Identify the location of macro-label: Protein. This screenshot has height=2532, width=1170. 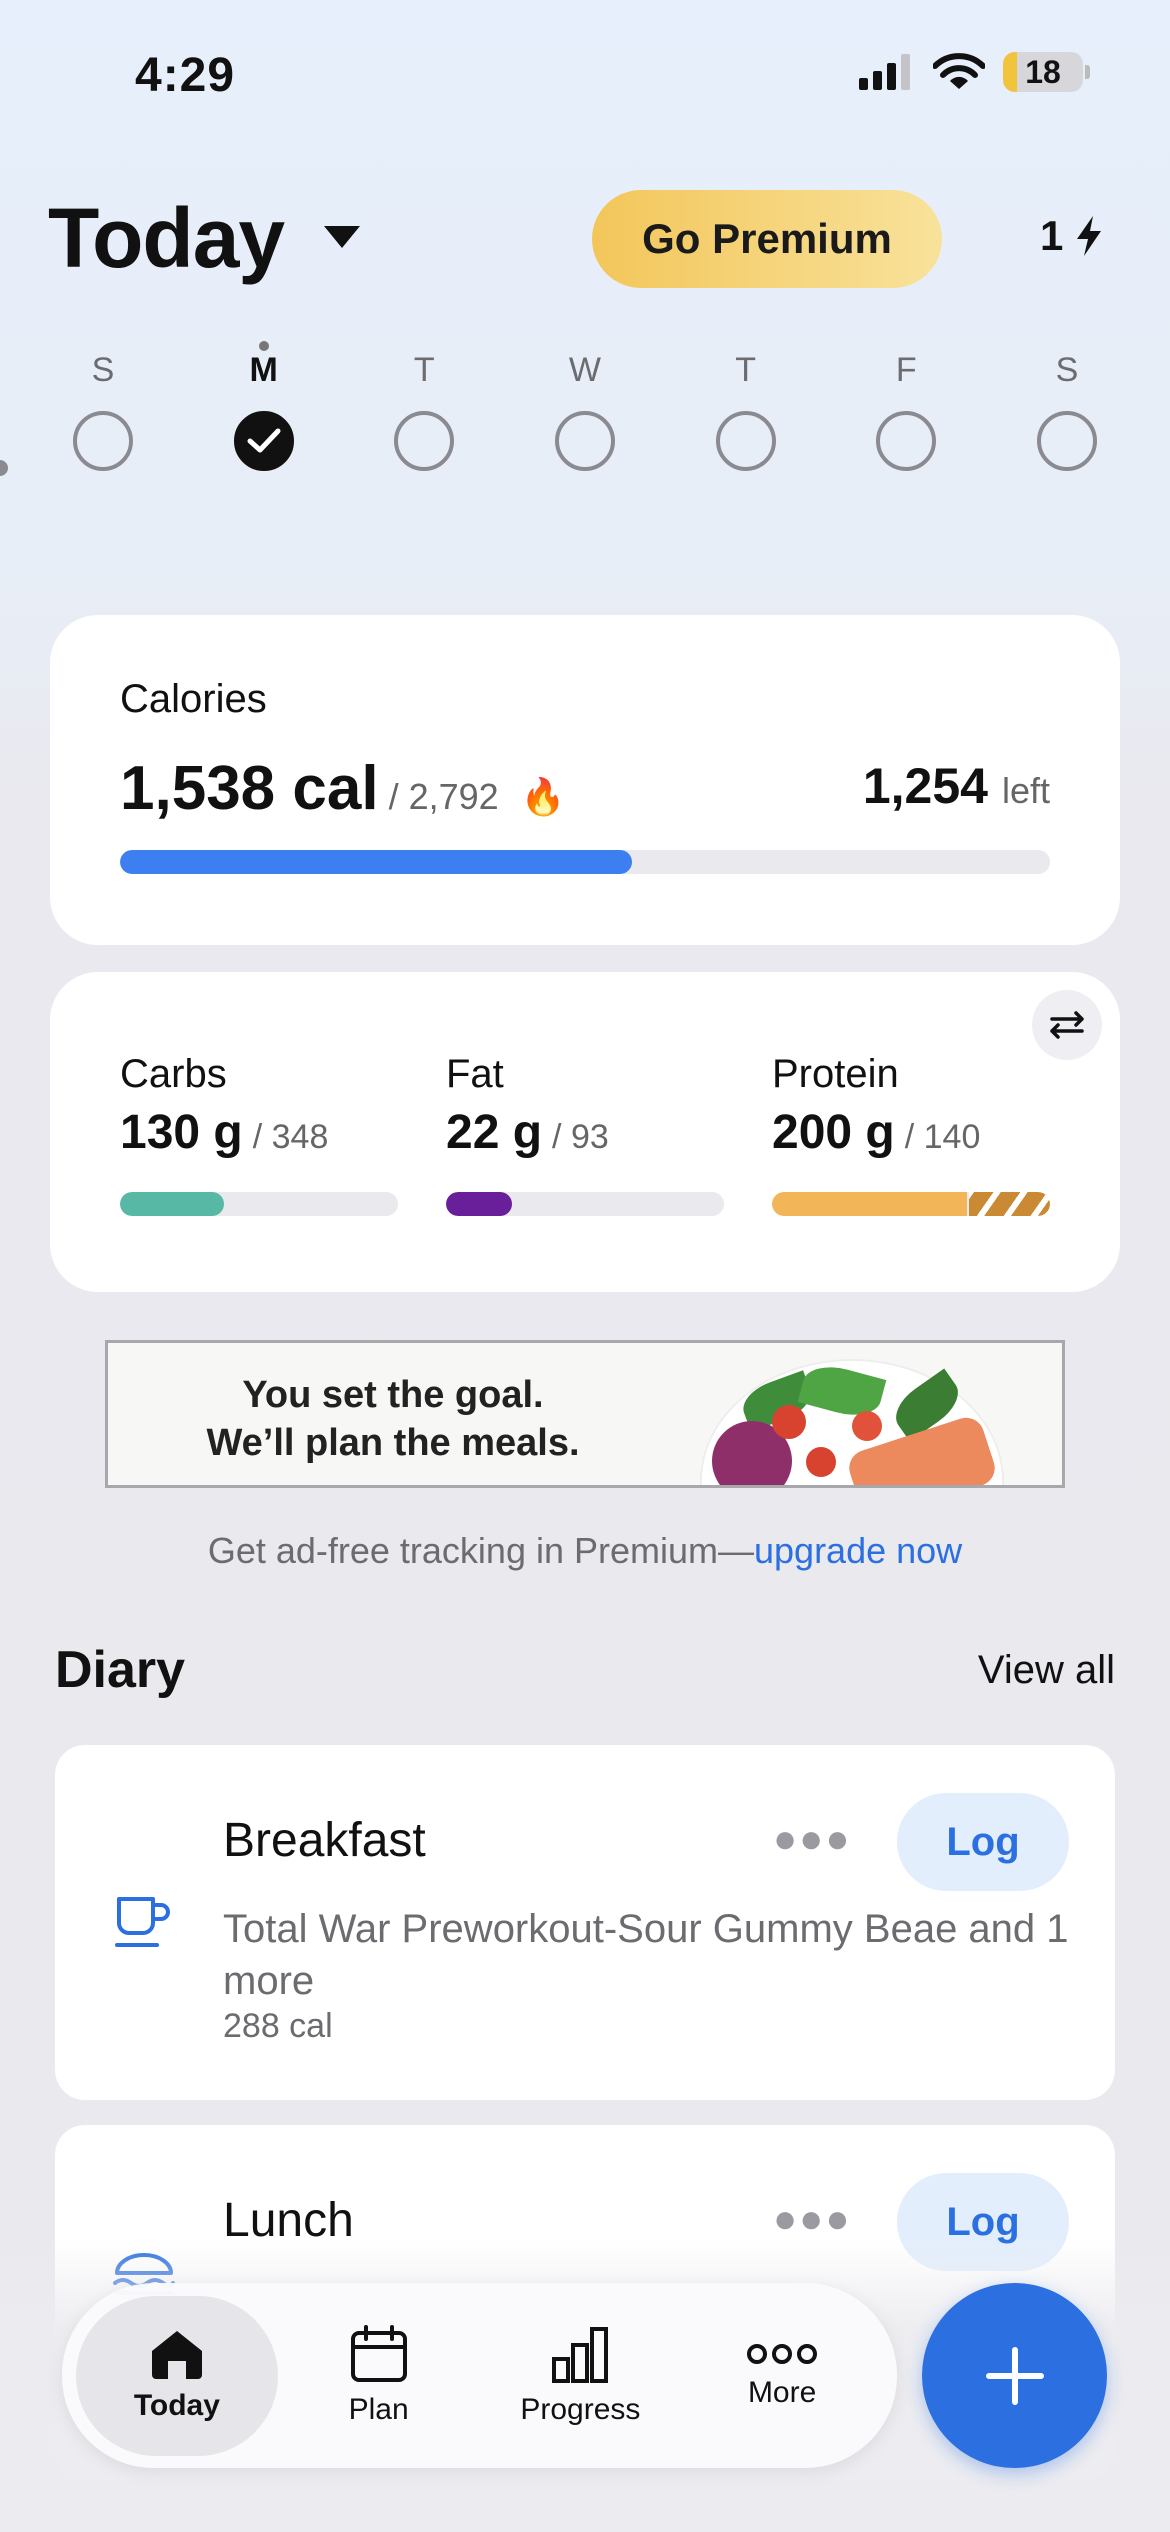
(835, 1074).